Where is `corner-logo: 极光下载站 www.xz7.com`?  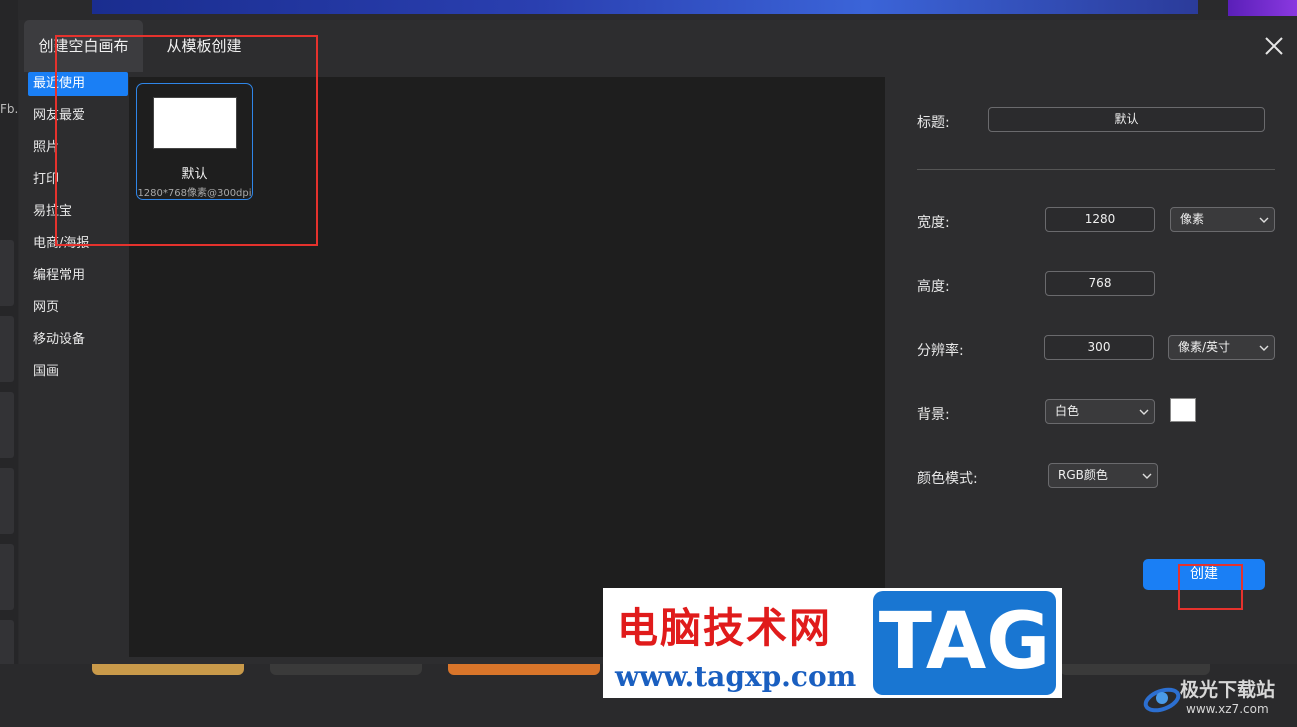
corner-logo: 极光下载站 www.xz7.com is located at coordinates (1218, 698).